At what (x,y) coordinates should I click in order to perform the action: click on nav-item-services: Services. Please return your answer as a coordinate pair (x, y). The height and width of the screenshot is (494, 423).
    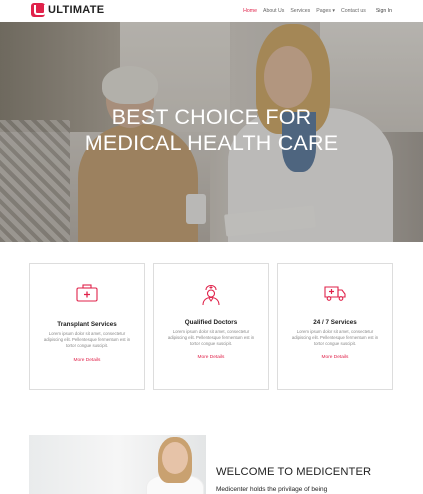
    Looking at the image, I should click on (300, 11).